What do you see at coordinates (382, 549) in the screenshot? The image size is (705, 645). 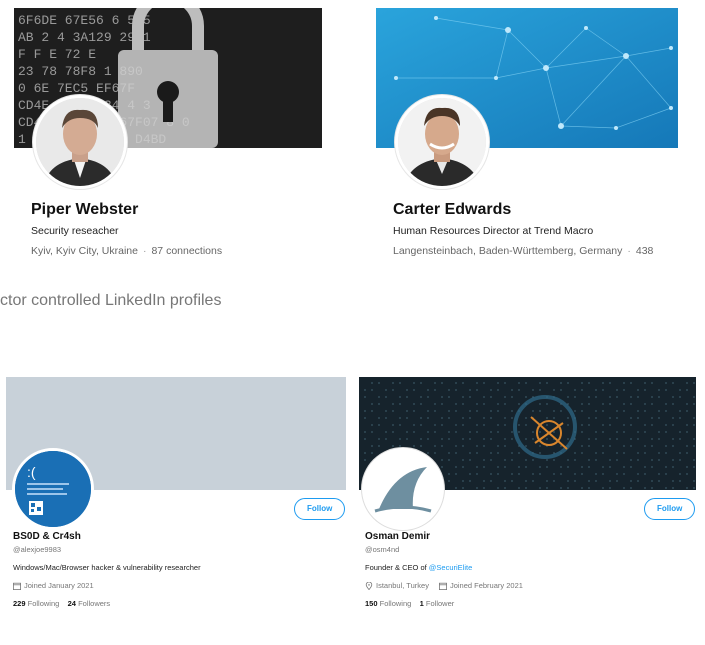 I see `profile-handle: @osm4nd` at bounding box center [382, 549].